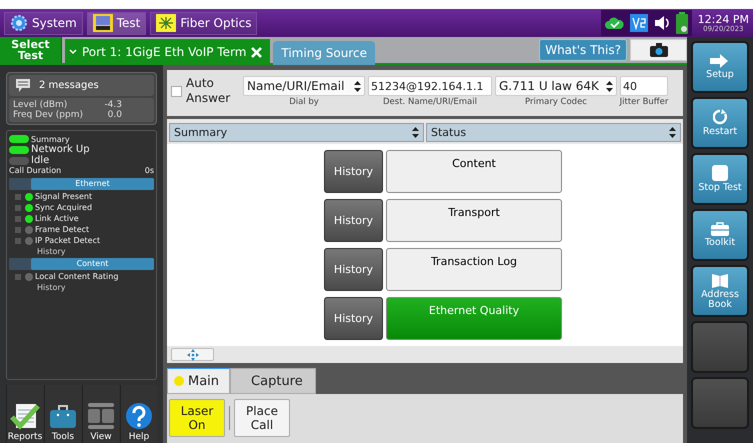 The image size is (753, 443). Describe the element at coordinates (198, 381) in the screenshot. I see `tab: Main` at that location.